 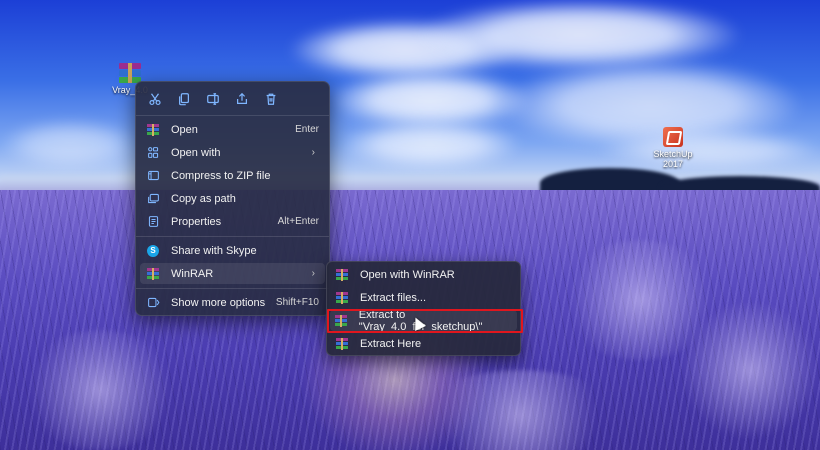 I want to click on cut-button, so click(x=155, y=99).